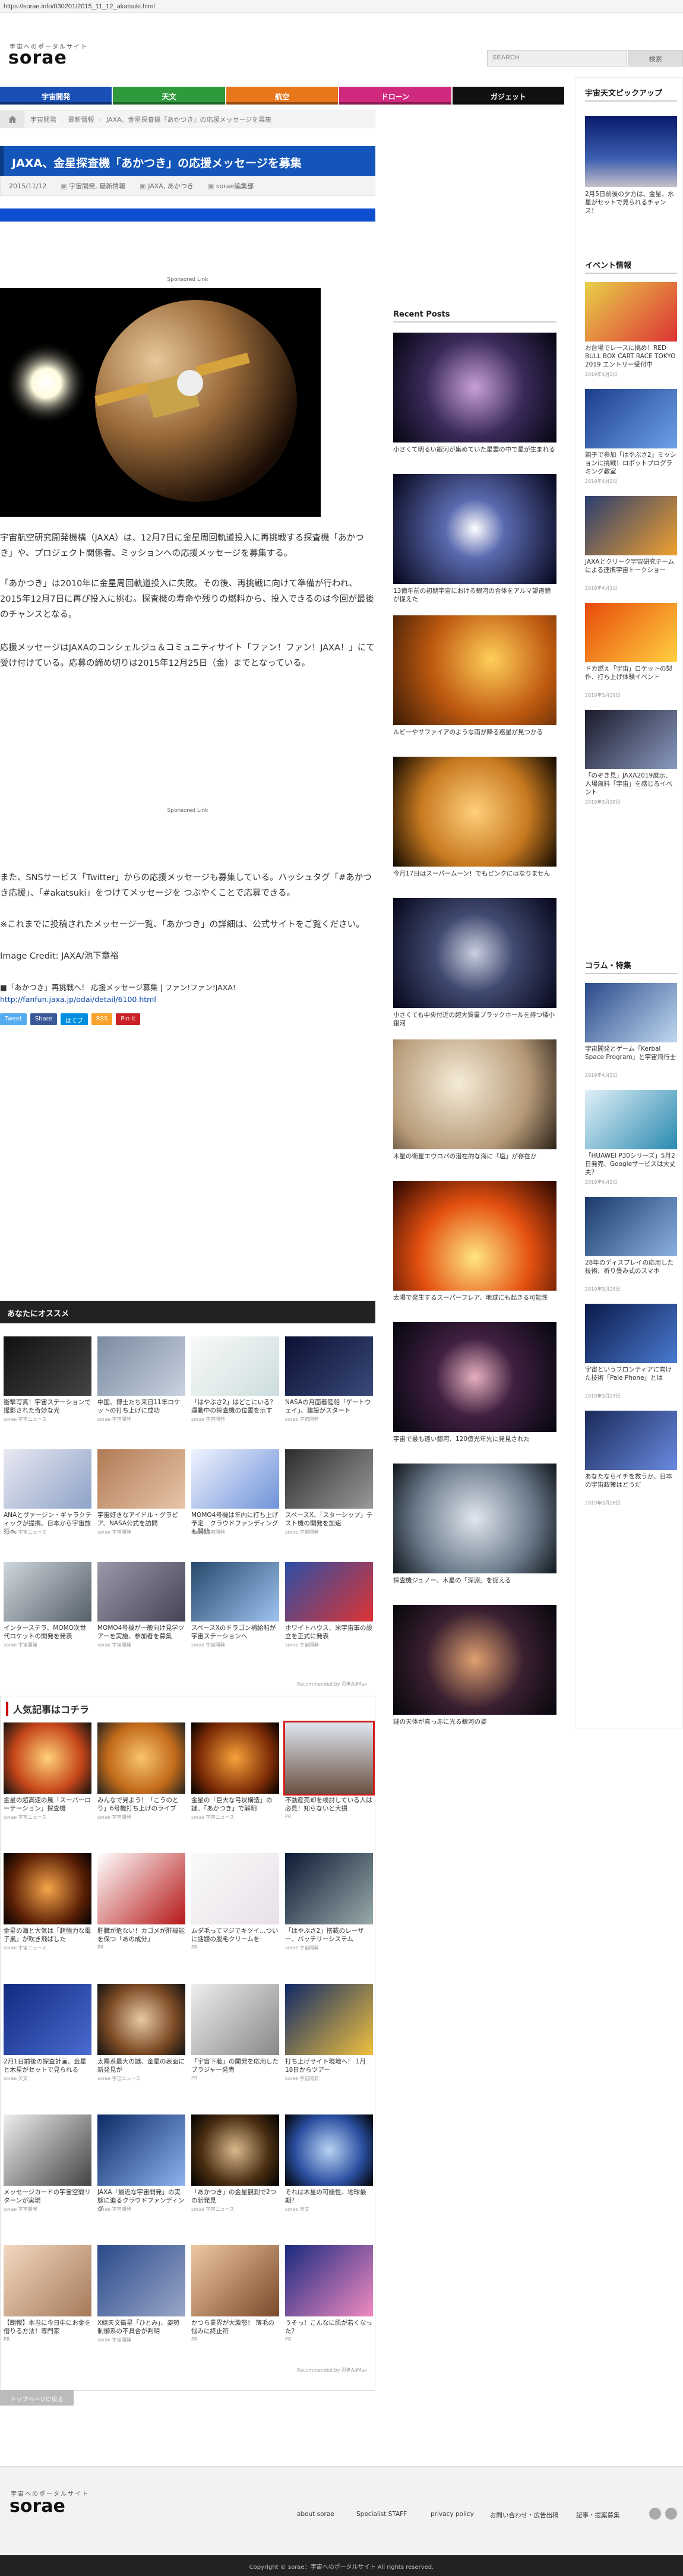 Image resolution: width=683 pixels, height=2576 pixels. I want to click on site-logo: sorae, so click(37, 58).